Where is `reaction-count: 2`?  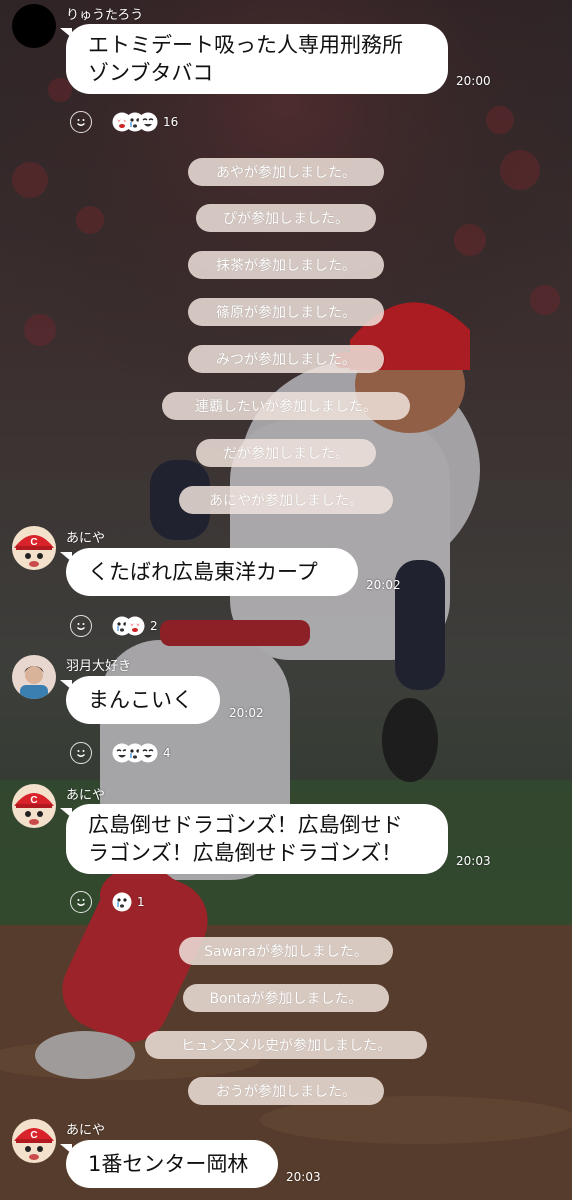 reaction-count: 2 is located at coordinates (154, 626).